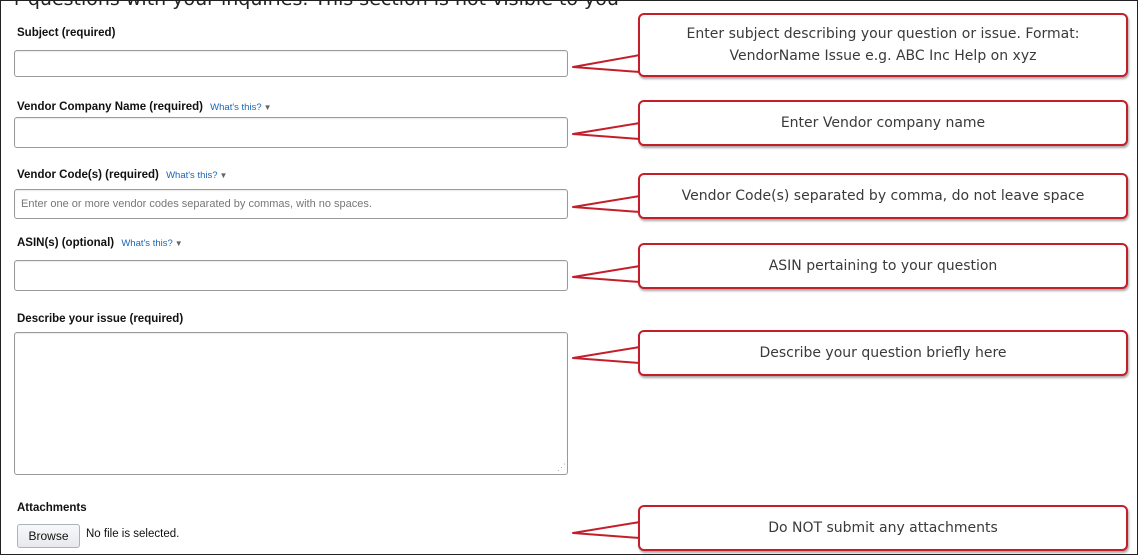  Describe the element at coordinates (606, 204) in the screenshot. I see `vendor-codes-pointer` at that location.